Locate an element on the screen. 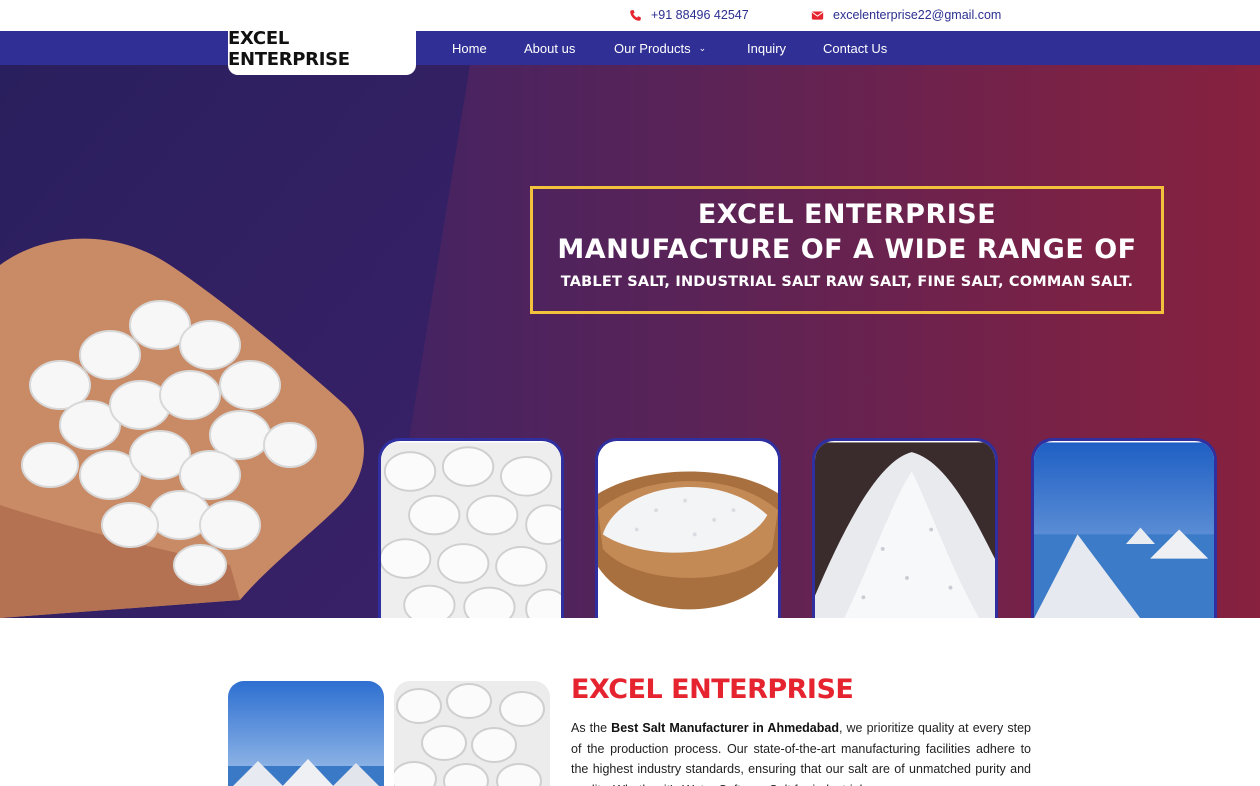 This screenshot has width=1260, height=786. about-image-tablet-salt is located at coordinates (472, 733).